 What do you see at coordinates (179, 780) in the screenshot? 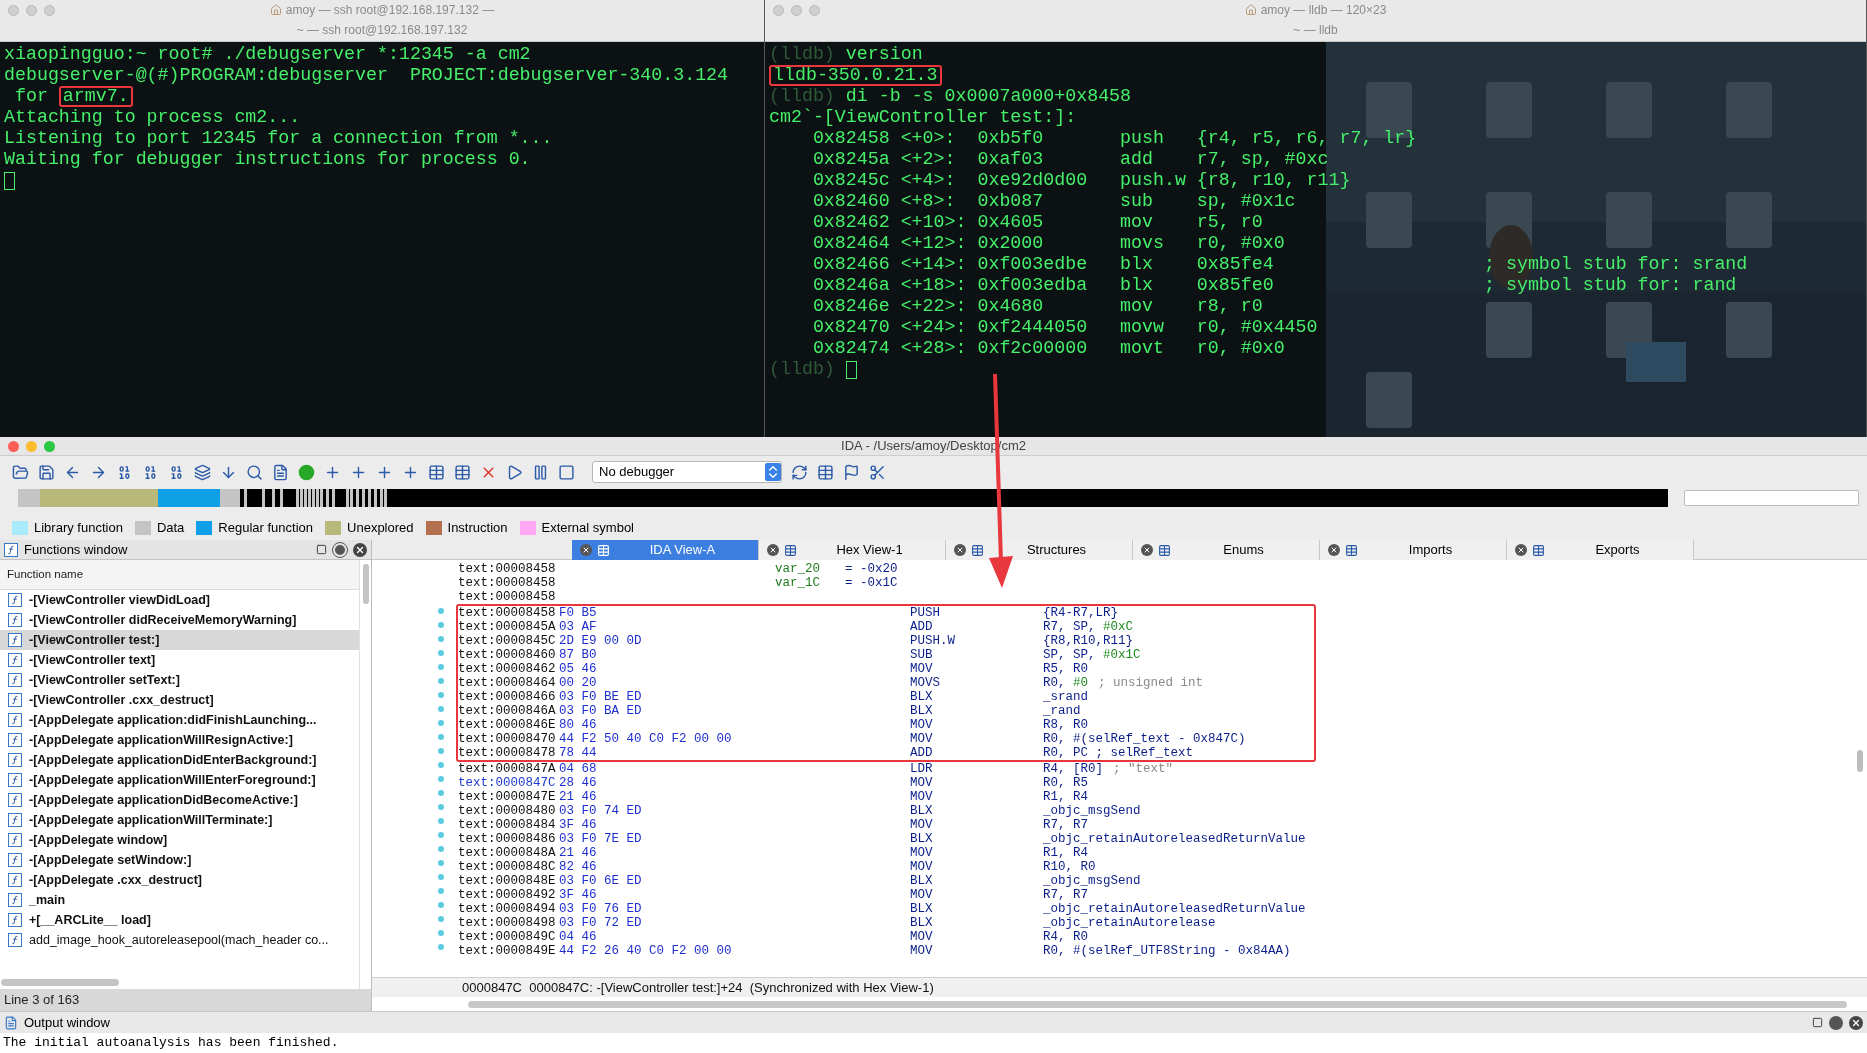
I see `function-list-item: -[AppDelegate applicationWillEnterForeground:]` at bounding box center [179, 780].